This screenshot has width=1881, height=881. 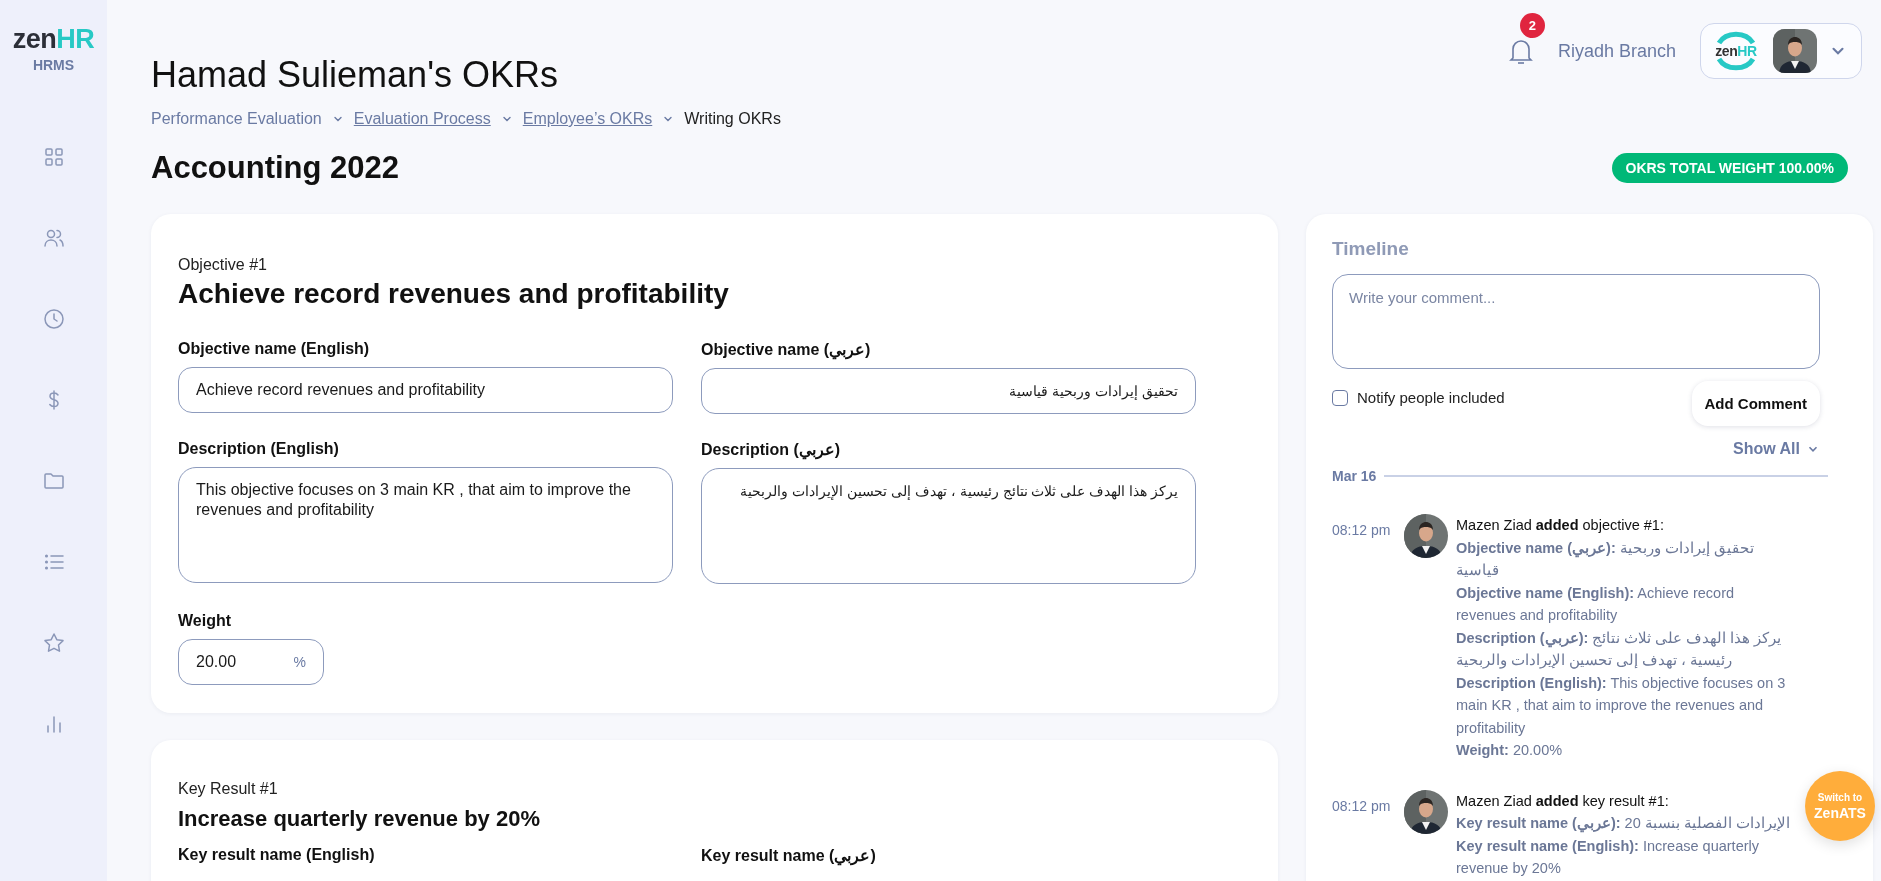 I want to click on entry-detail: Key result name (English): Increase quarterly revenue by 20%, so click(x=1608, y=857).